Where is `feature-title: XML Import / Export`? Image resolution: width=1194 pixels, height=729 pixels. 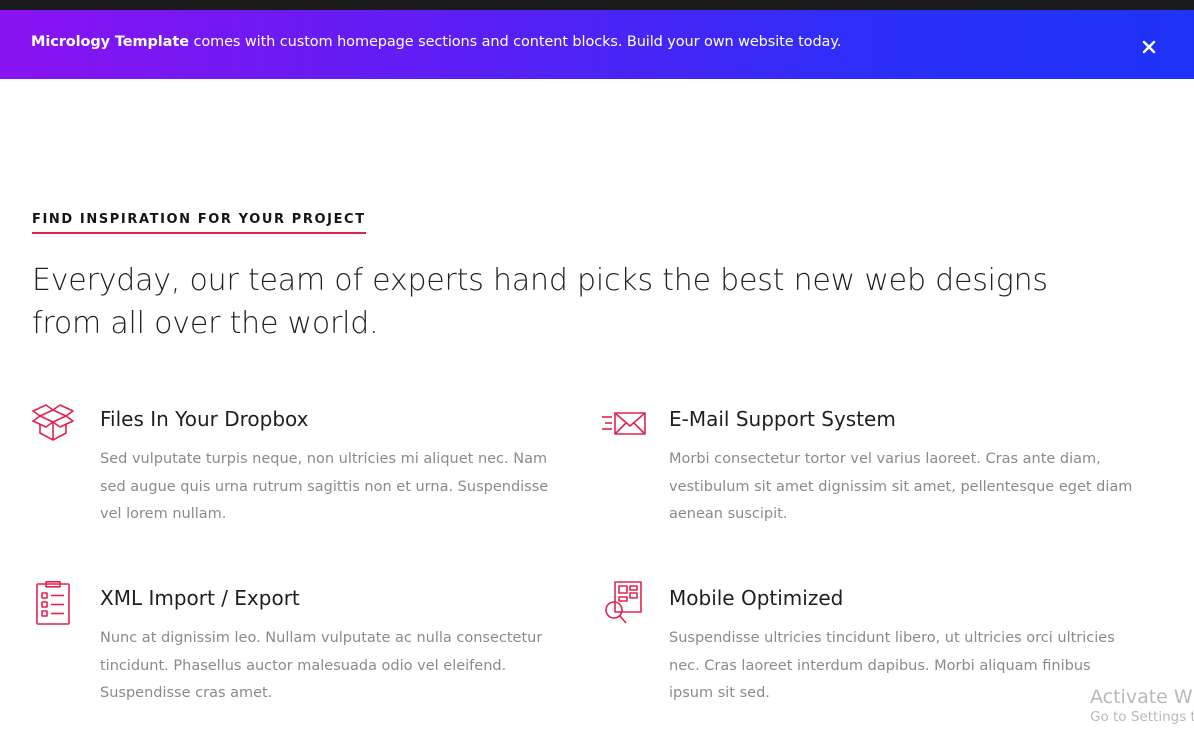 feature-title: XML Import / Export is located at coordinates (200, 598).